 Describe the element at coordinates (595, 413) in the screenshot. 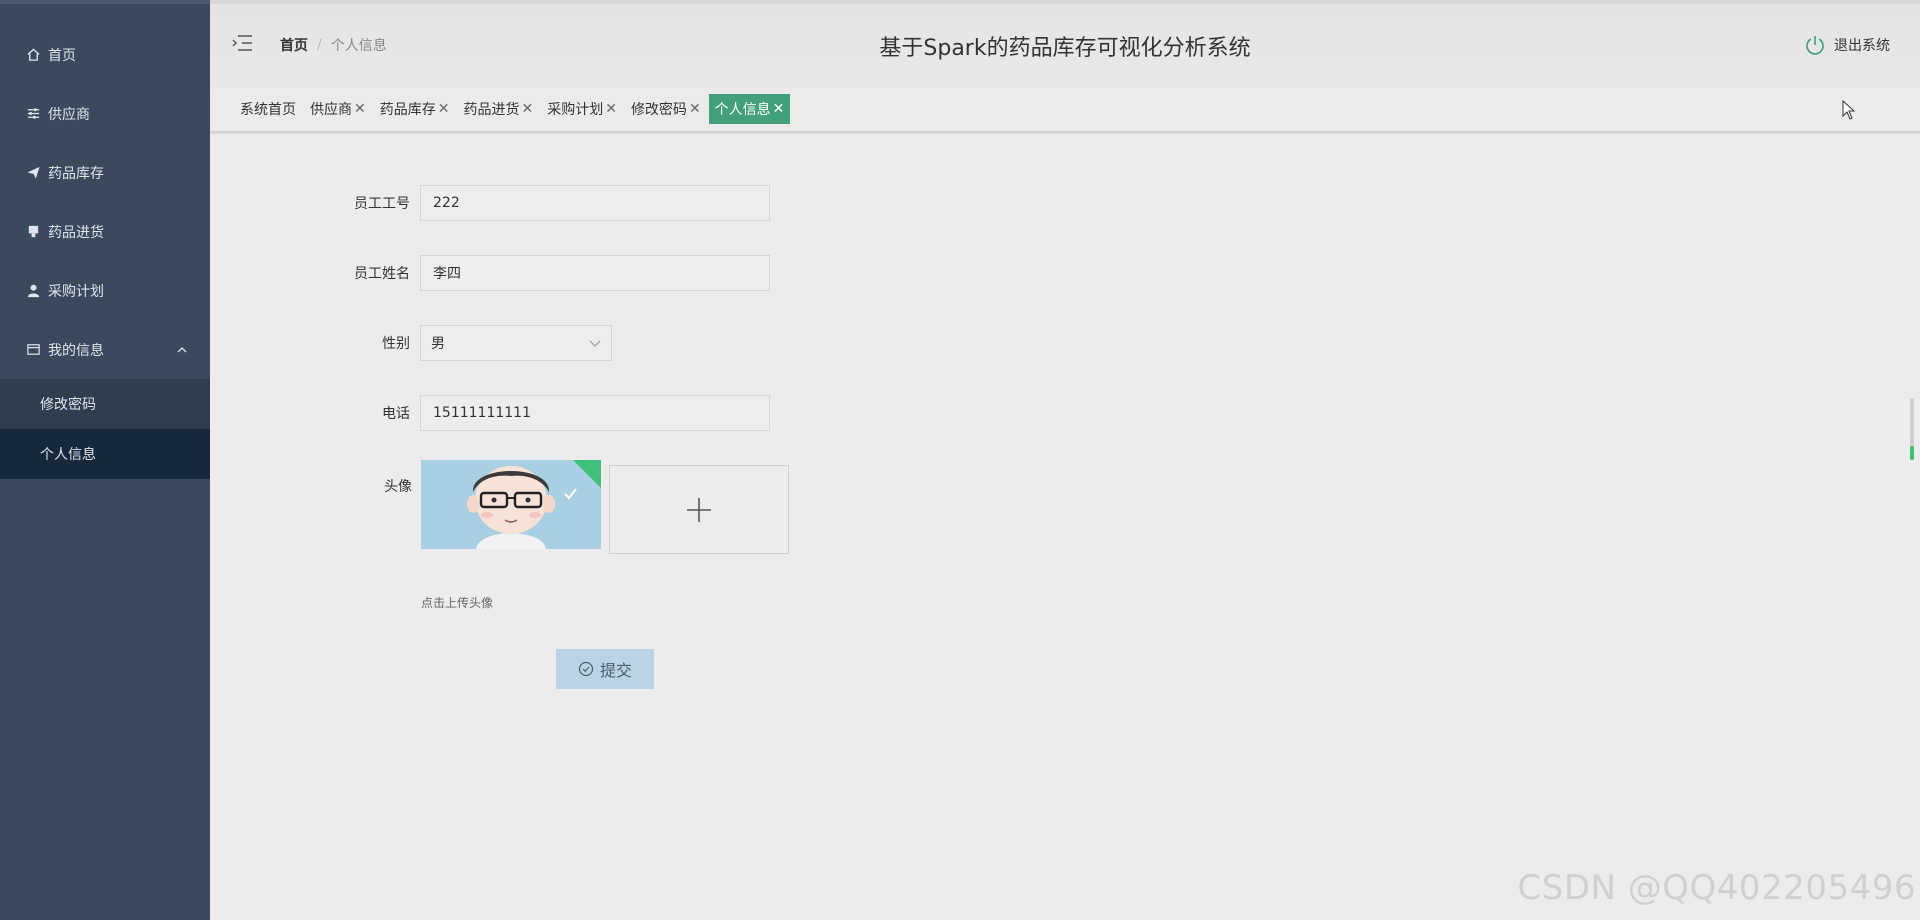

I see `phone-input: 15111111111` at that location.